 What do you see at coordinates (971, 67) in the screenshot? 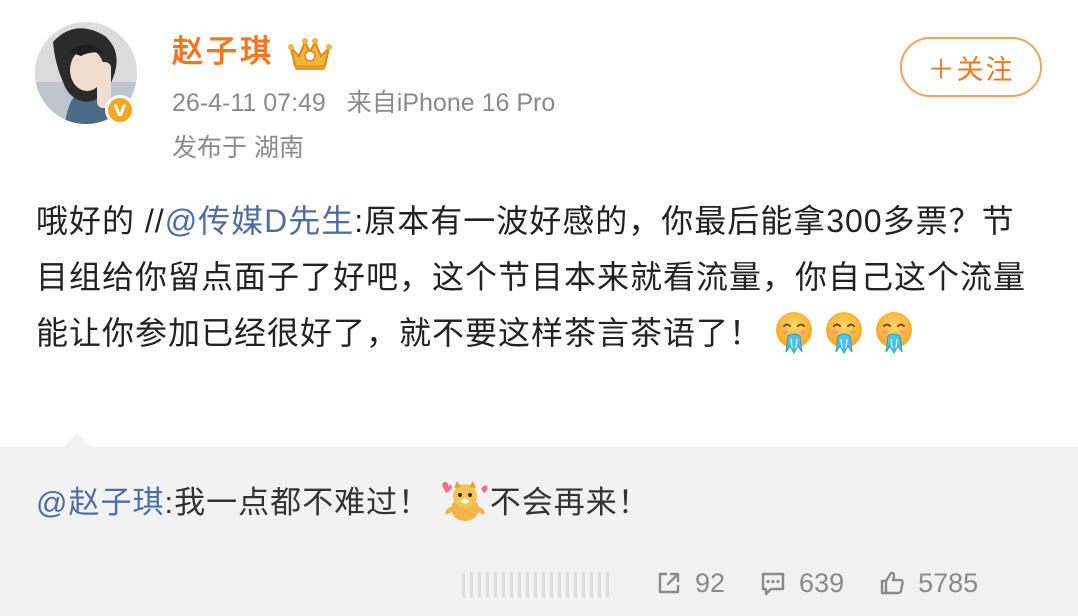
I see `follow-button: ＋关注` at bounding box center [971, 67].